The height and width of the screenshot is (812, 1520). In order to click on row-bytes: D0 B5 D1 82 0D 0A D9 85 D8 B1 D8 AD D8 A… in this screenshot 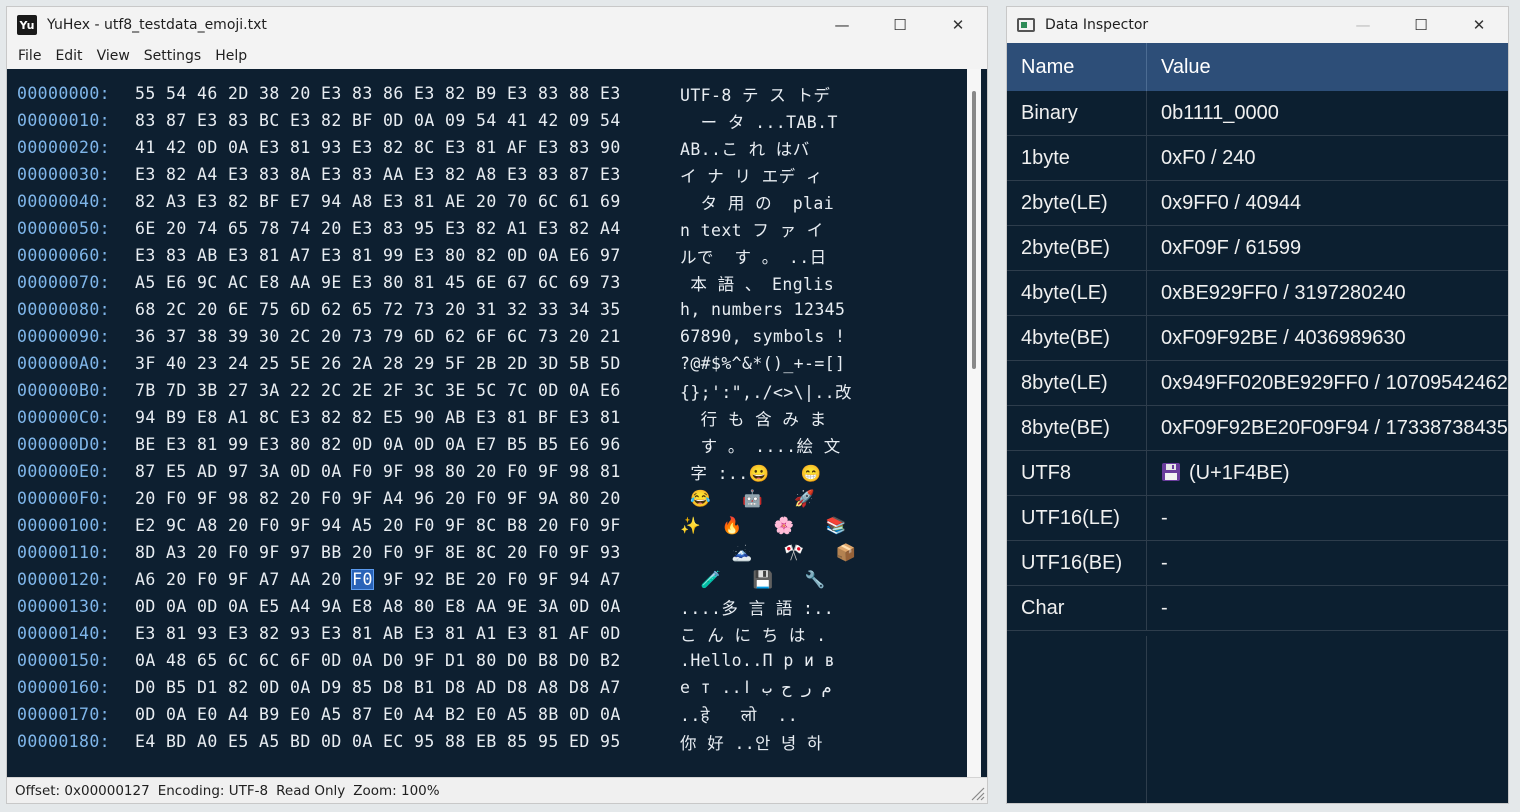, I will do `click(407, 687)`.